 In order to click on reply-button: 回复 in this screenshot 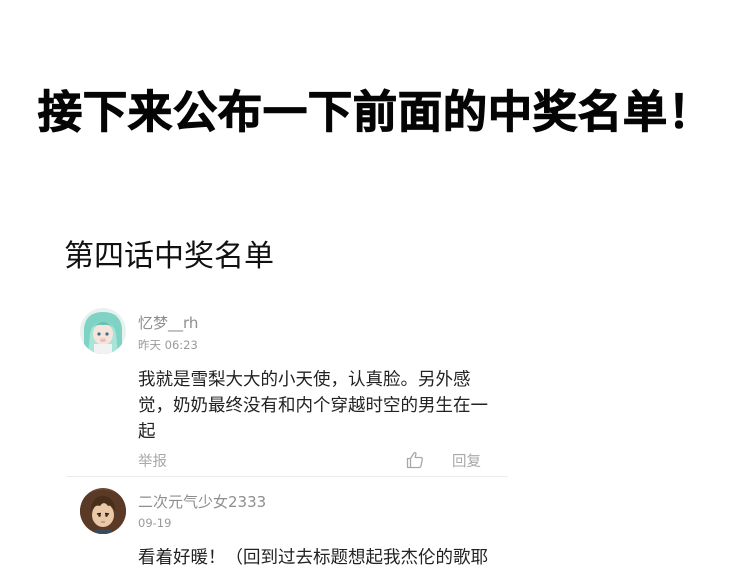, I will do `click(466, 460)`.